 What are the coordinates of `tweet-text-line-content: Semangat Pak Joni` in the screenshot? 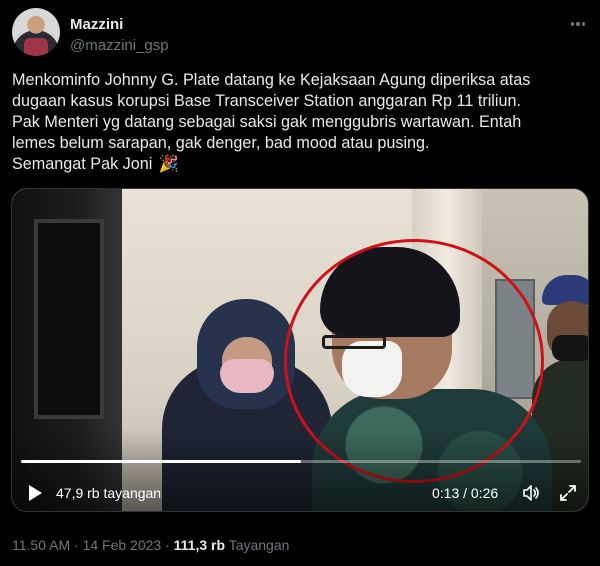 It's located at (82, 164).